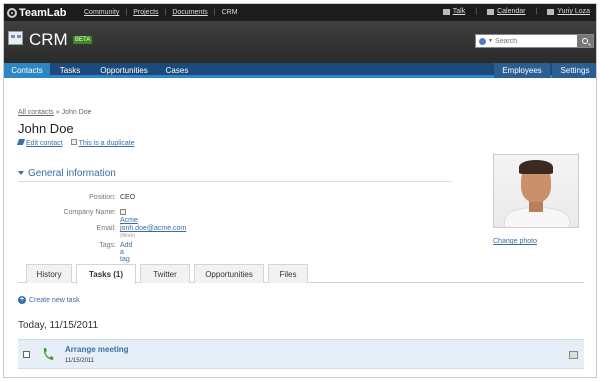  Describe the element at coordinates (229, 273) in the screenshot. I see `tab-opportunities-detail: Opportunities` at that location.